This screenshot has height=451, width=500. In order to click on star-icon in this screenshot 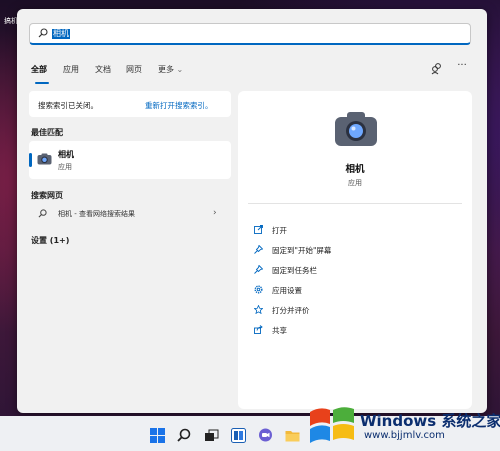, I will do `click(258, 309)`.